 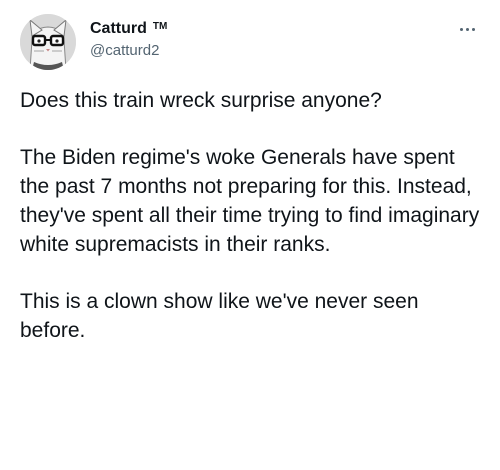 I want to click on author-names: Catturd TM @catturd2, so click(x=128, y=39).